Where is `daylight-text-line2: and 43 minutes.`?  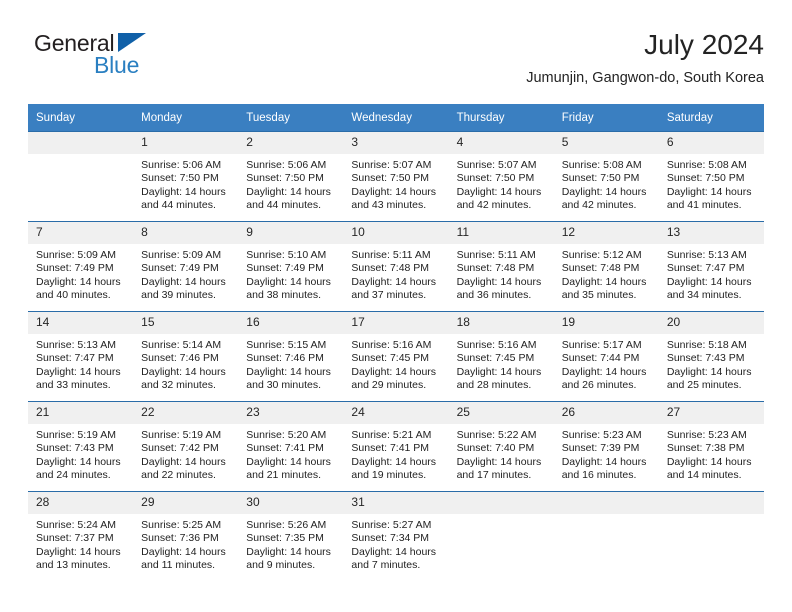
daylight-text-line2: and 43 minutes. is located at coordinates (389, 205).